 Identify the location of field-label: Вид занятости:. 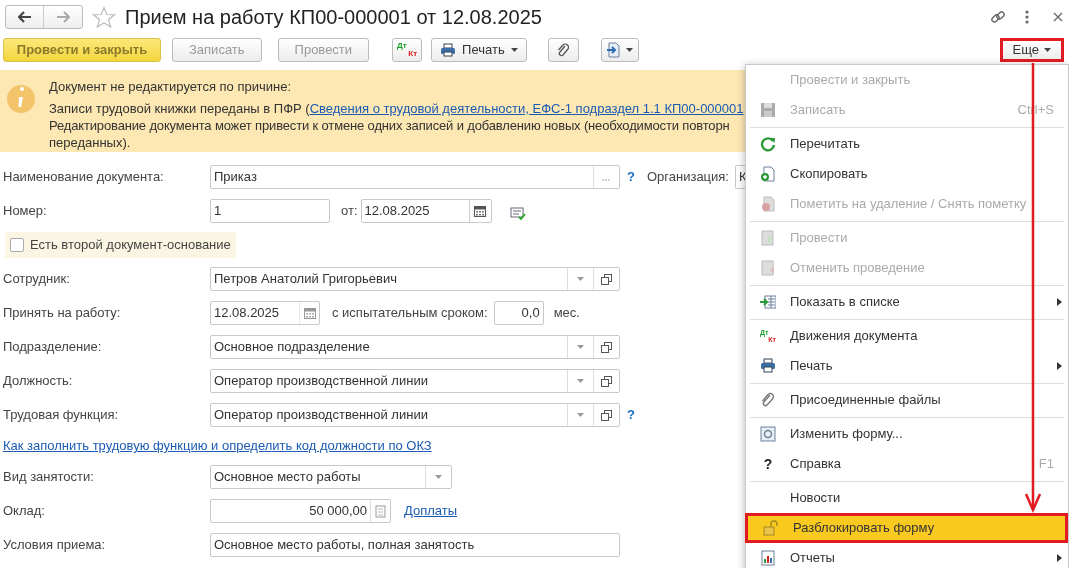
(49, 477).